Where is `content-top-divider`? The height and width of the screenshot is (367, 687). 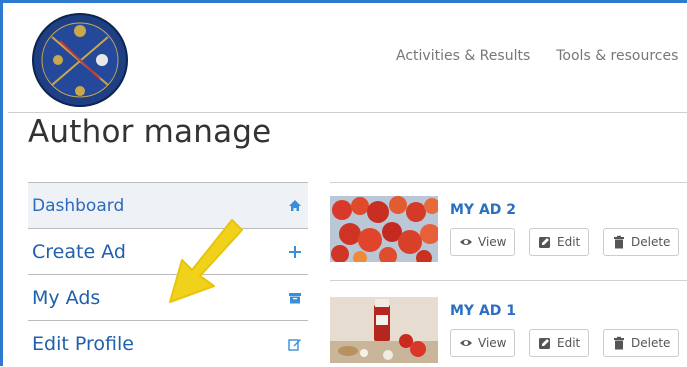 content-top-divider is located at coordinates (508, 182).